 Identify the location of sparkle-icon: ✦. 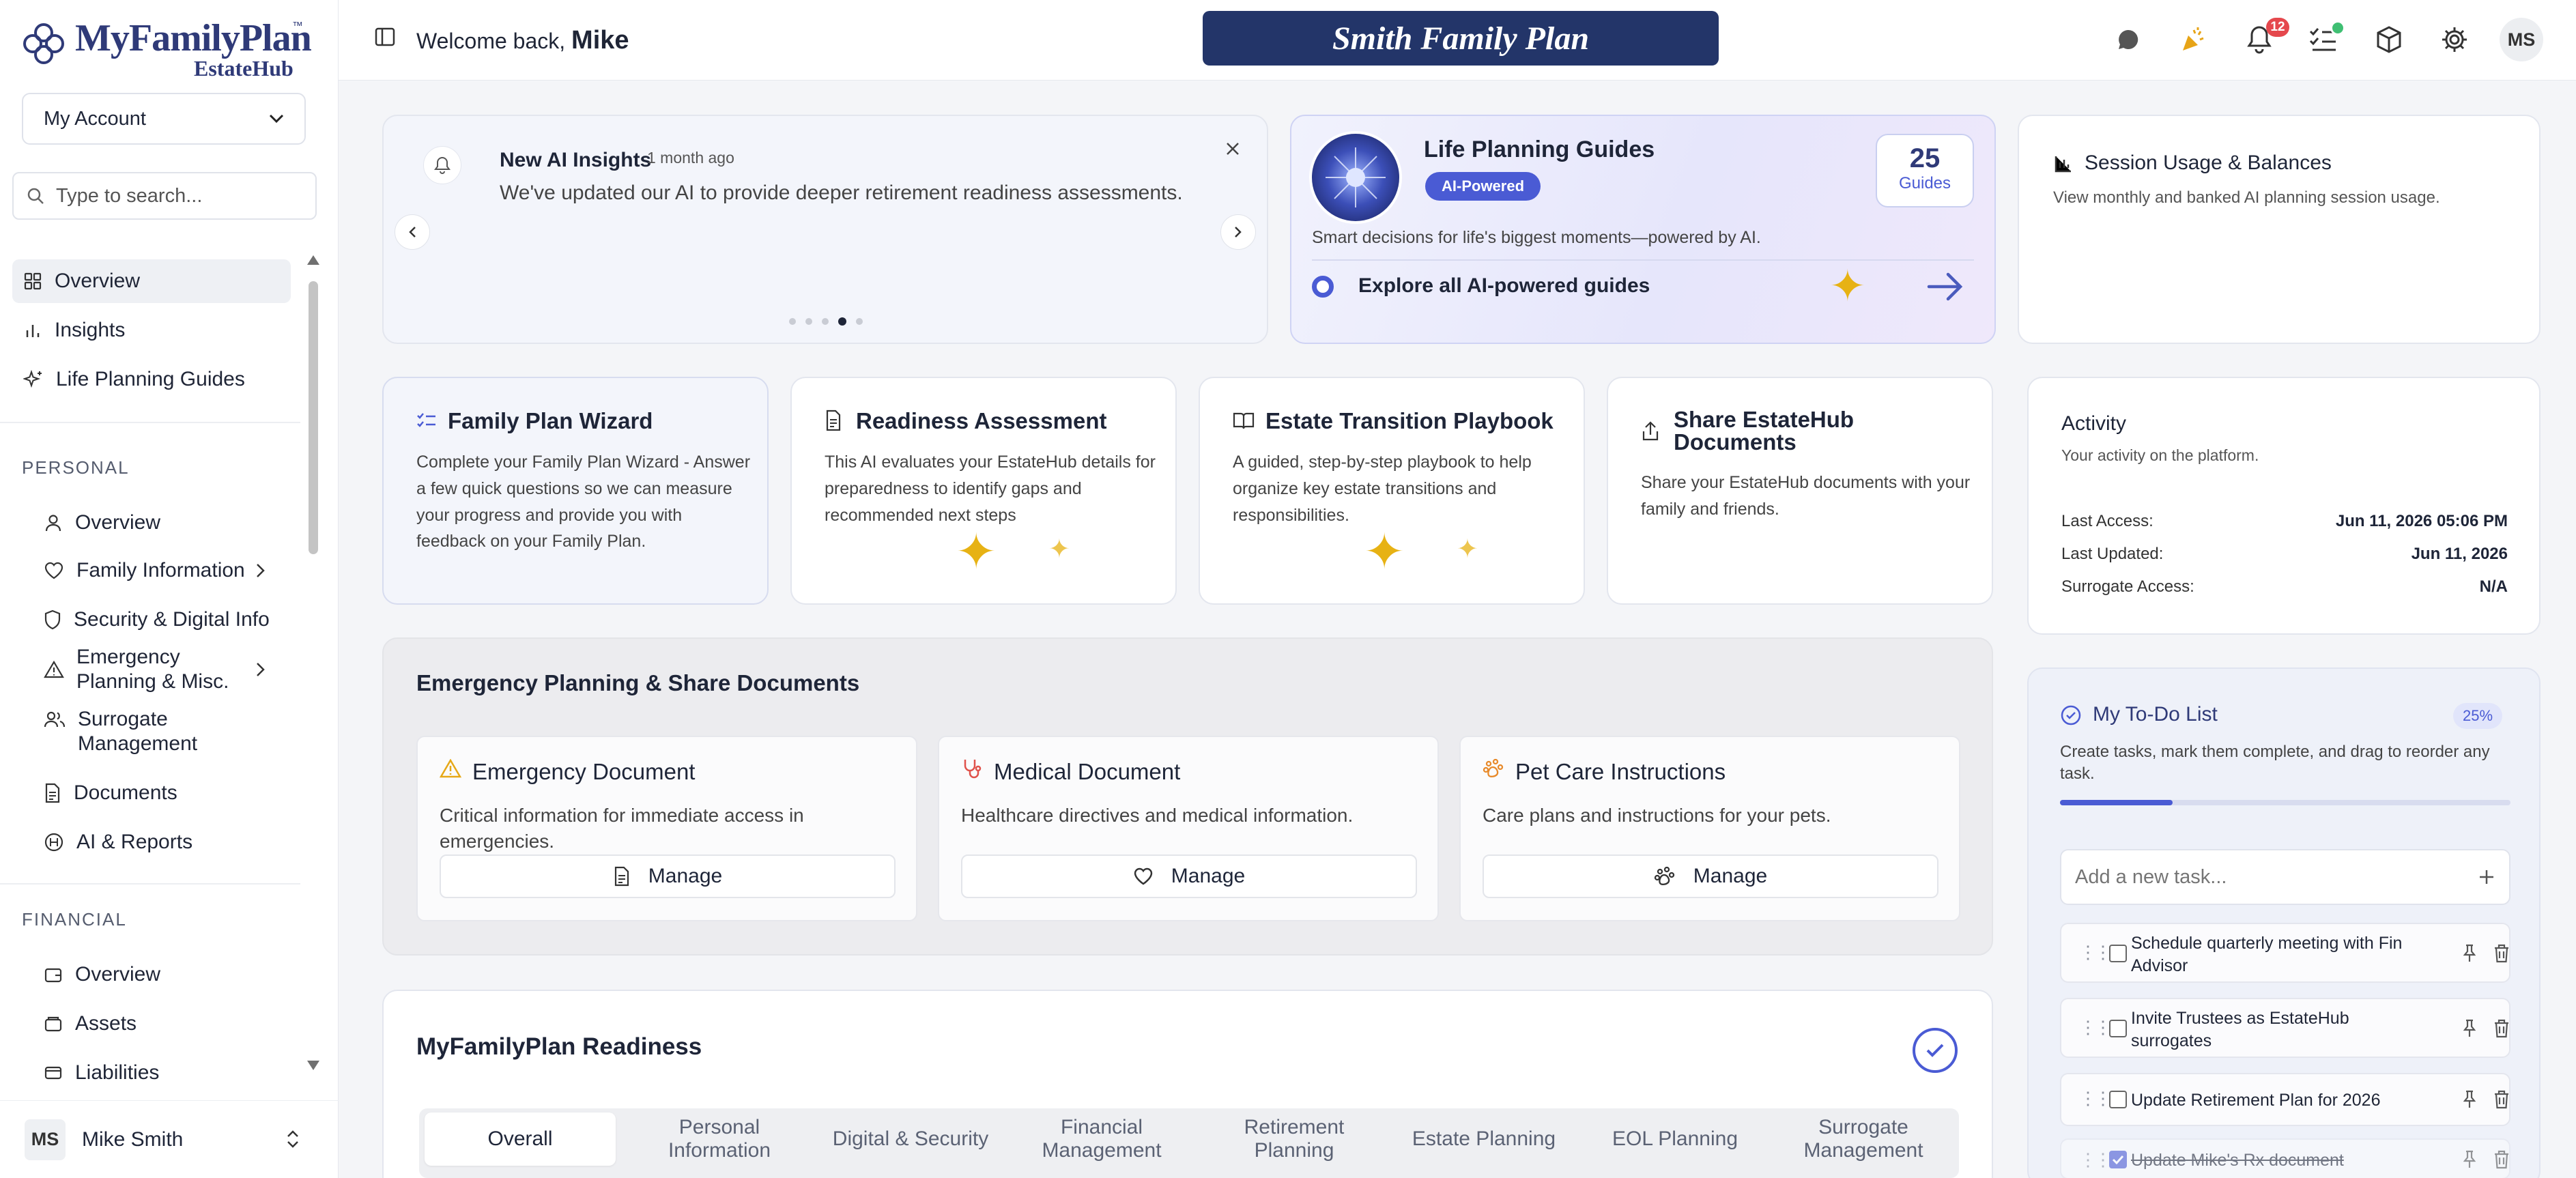
(1384, 552).